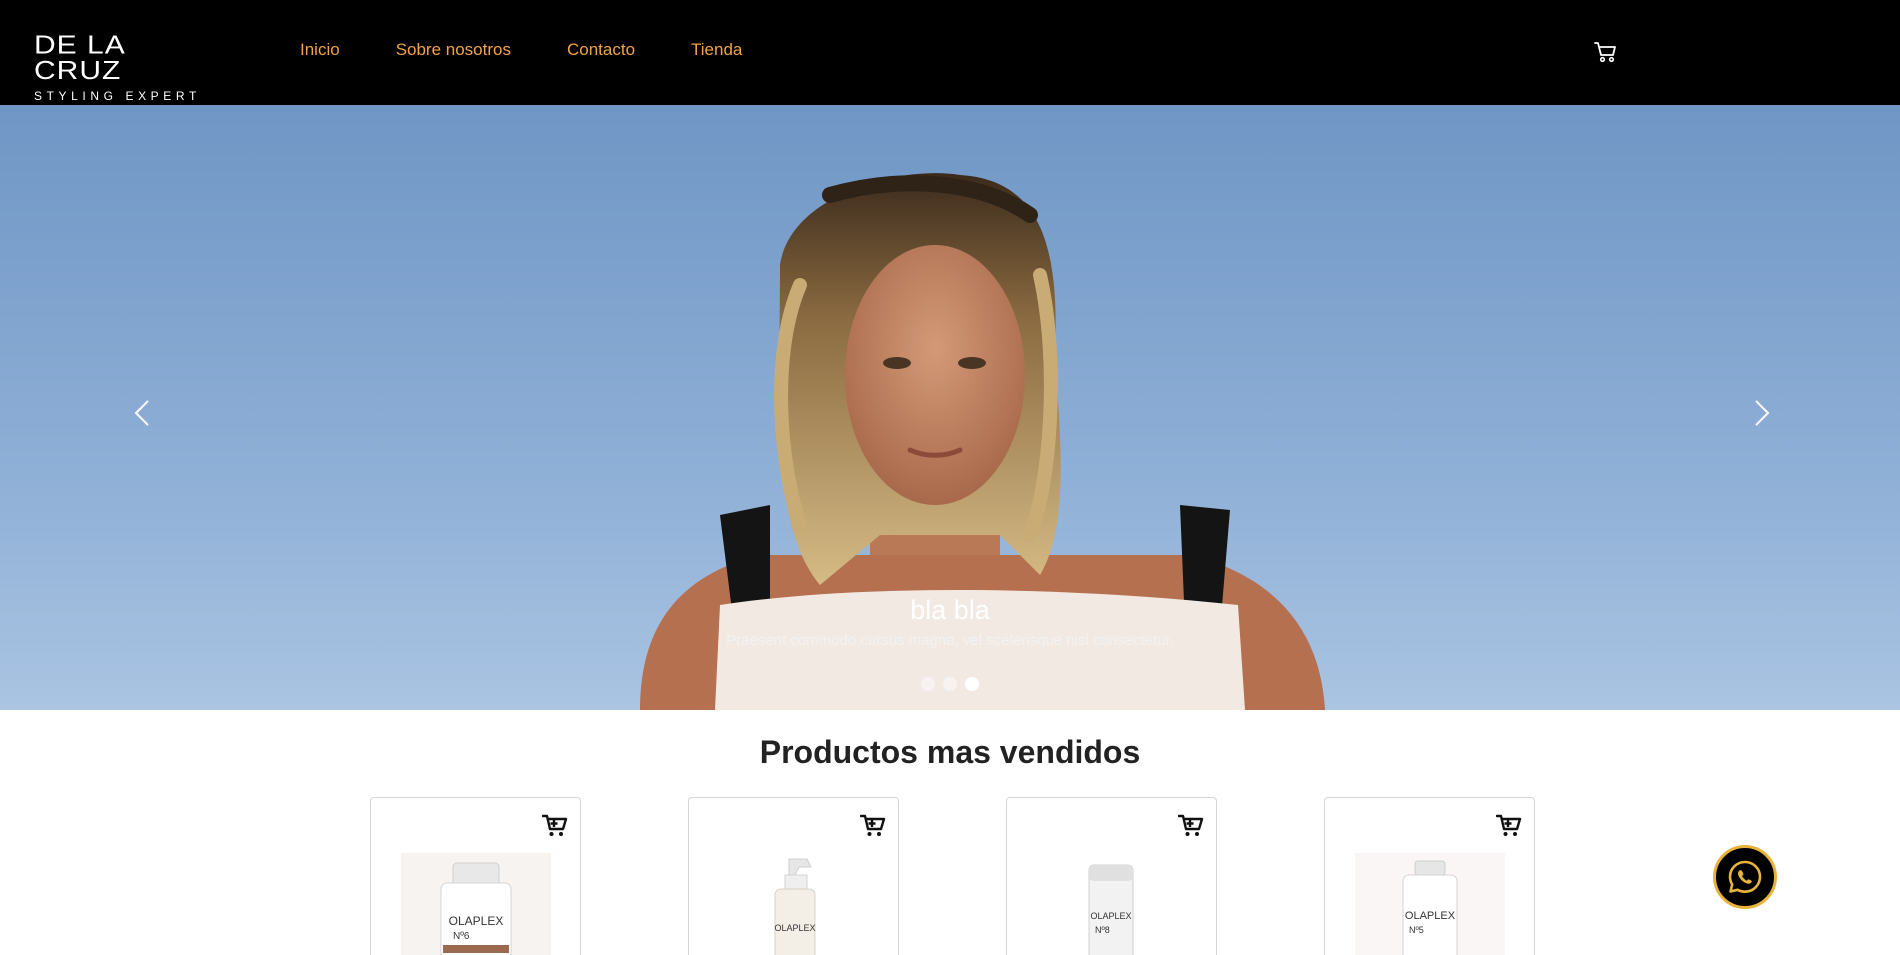  What do you see at coordinates (601, 50) in the screenshot?
I see `nav-link-contacto: Contacto` at bounding box center [601, 50].